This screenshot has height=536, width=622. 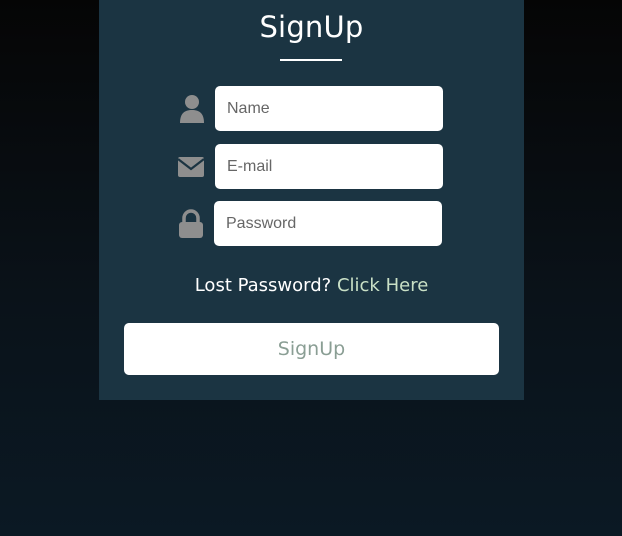 What do you see at coordinates (382, 285) in the screenshot?
I see `click-here-link: Click Here` at bounding box center [382, 285].